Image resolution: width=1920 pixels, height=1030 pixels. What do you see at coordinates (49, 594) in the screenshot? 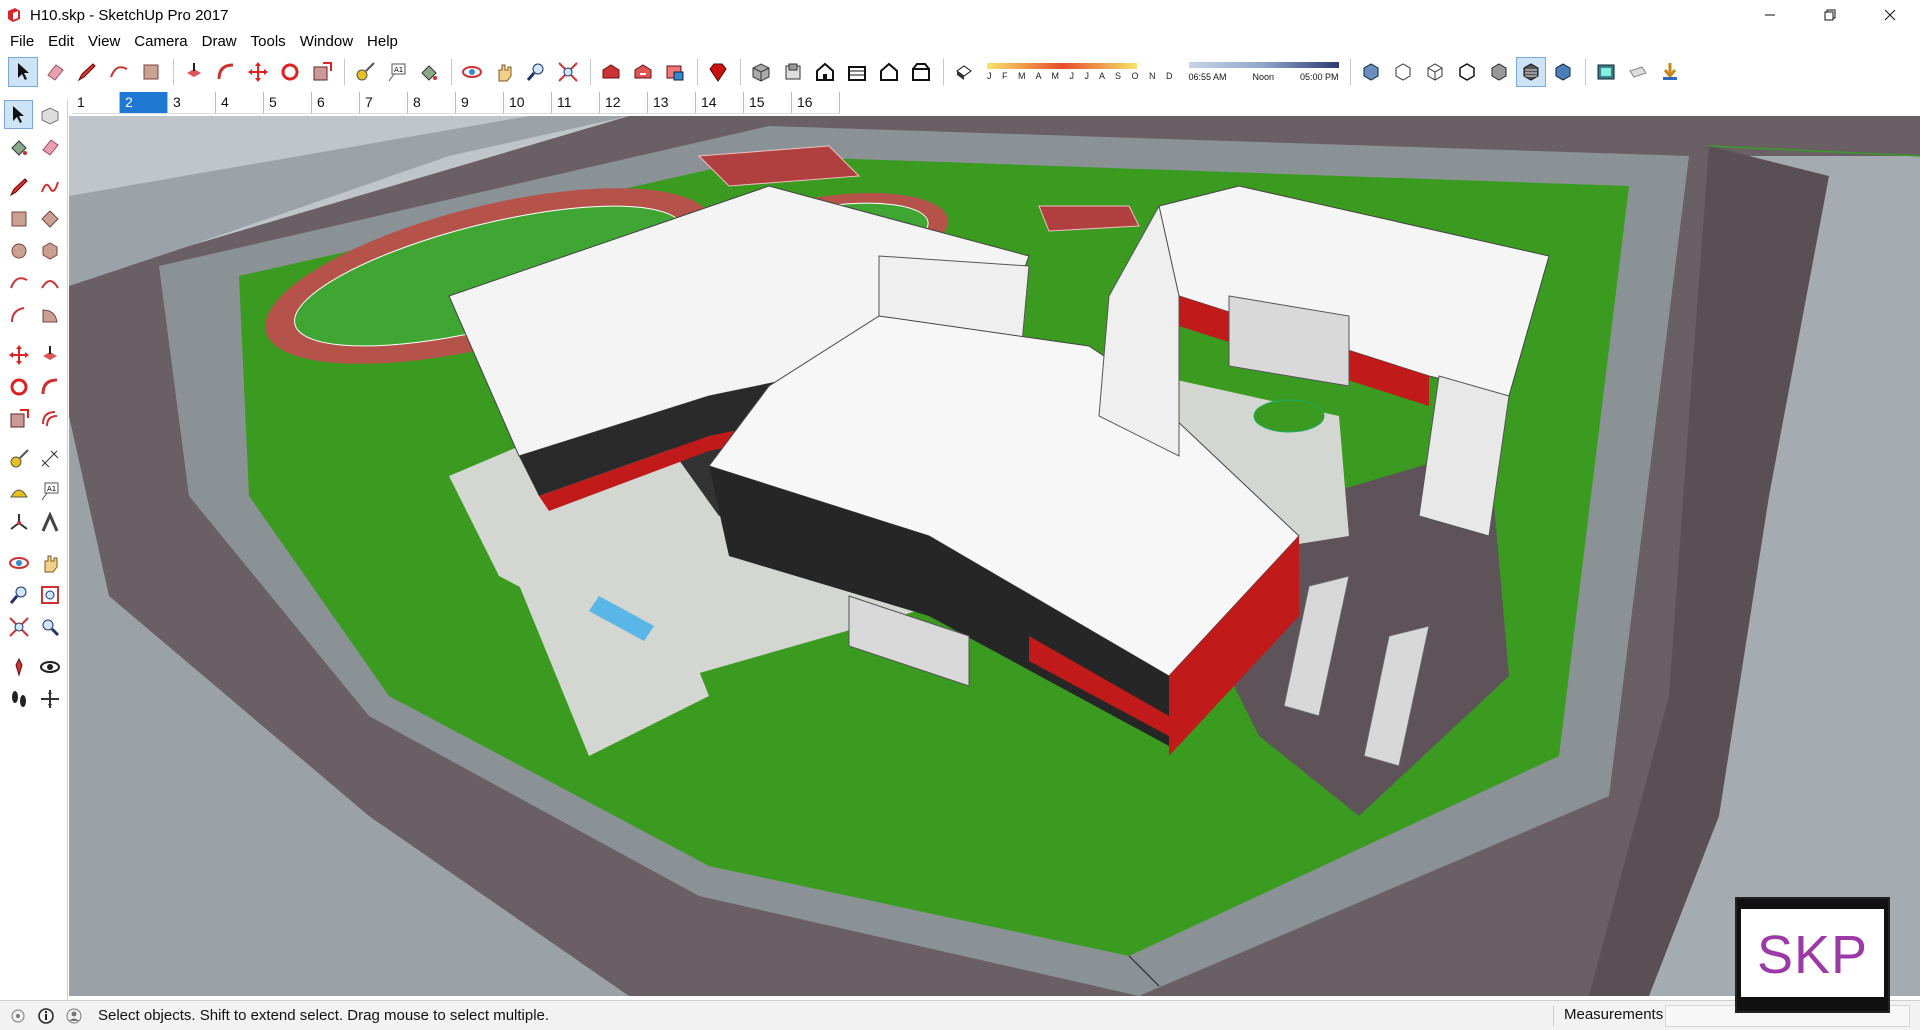
I see `zoom-window-tool-button` at bounding box center [49, 594].